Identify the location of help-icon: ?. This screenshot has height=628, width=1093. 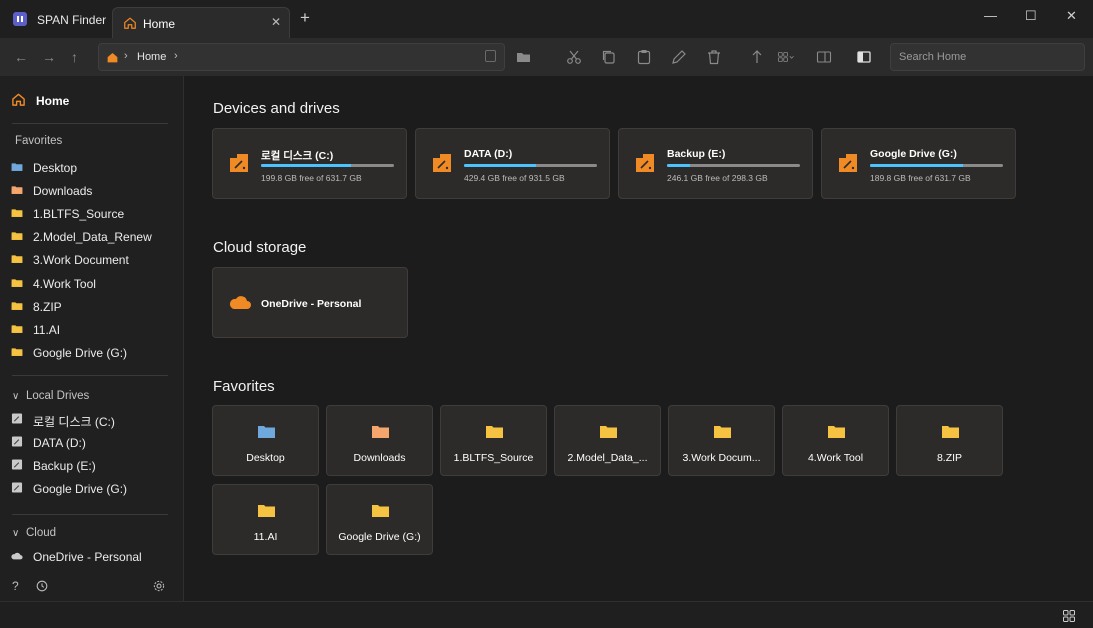
(19, 586).